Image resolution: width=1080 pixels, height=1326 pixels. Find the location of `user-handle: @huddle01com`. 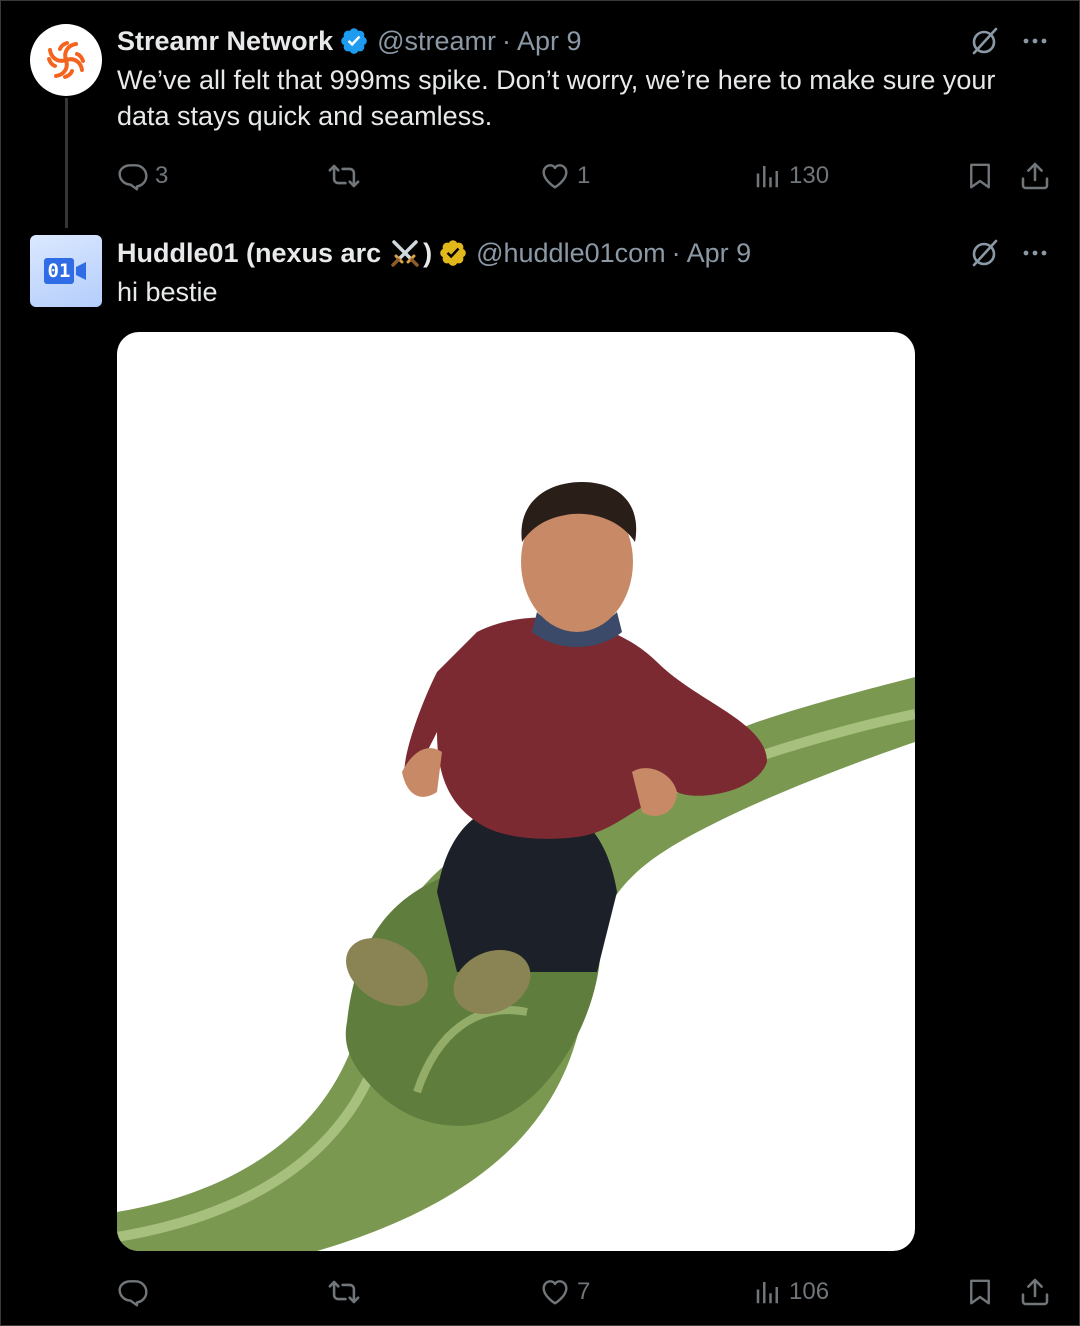

user-handle: @huddle01com is located at coordinates (571, 253).